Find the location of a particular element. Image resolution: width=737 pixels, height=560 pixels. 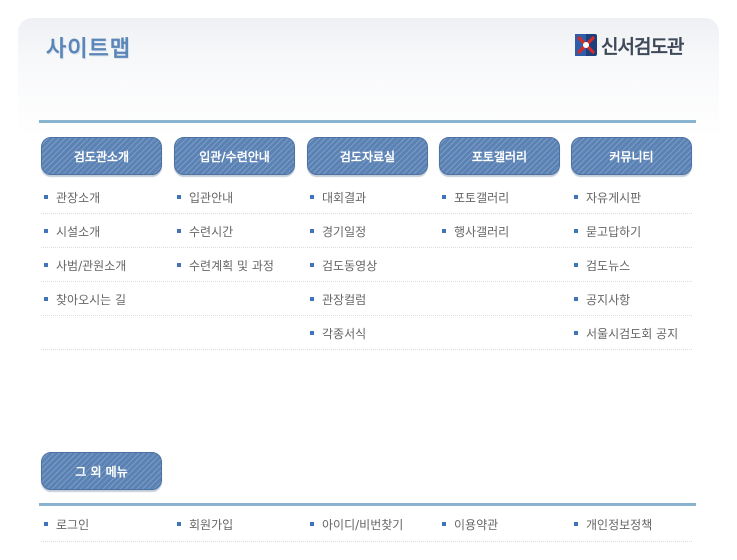

sitemap-link-label: 사범/관원소개 is located at coordinates (91, 265).